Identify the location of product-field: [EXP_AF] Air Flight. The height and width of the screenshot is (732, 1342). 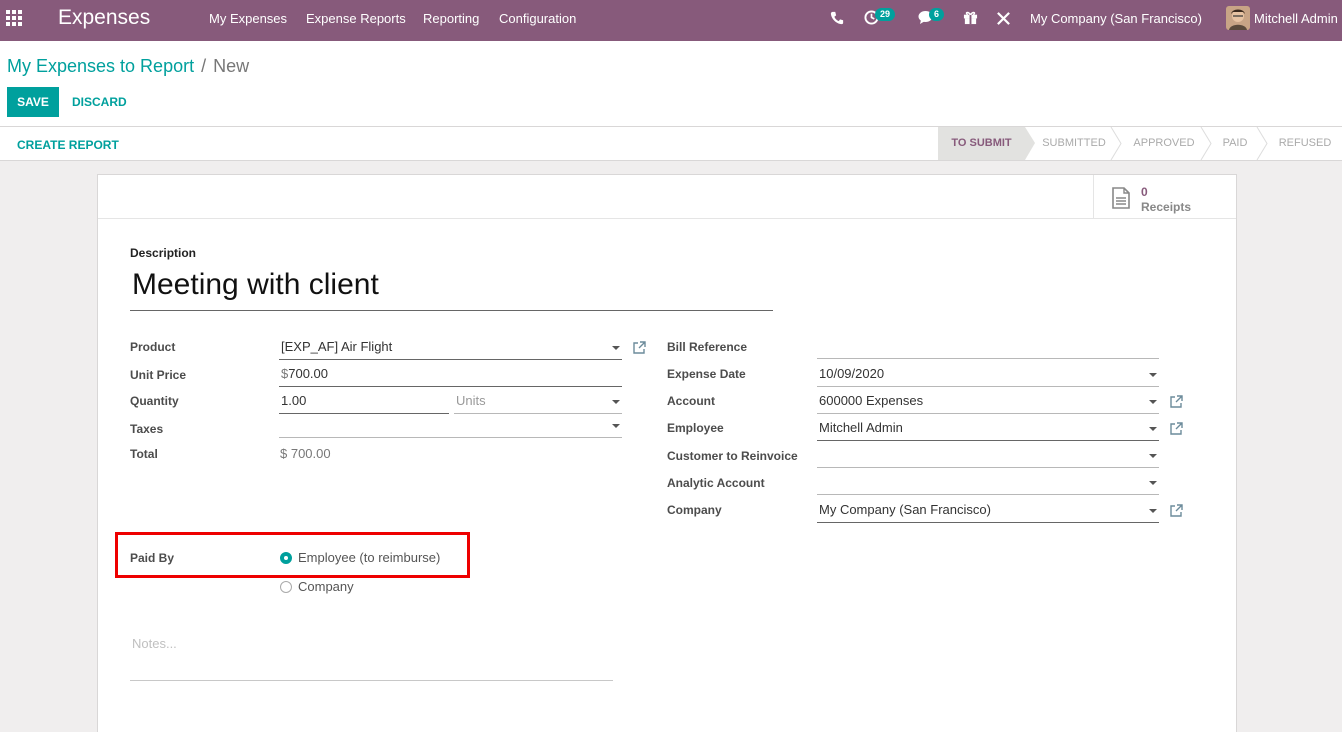
(450, 348).